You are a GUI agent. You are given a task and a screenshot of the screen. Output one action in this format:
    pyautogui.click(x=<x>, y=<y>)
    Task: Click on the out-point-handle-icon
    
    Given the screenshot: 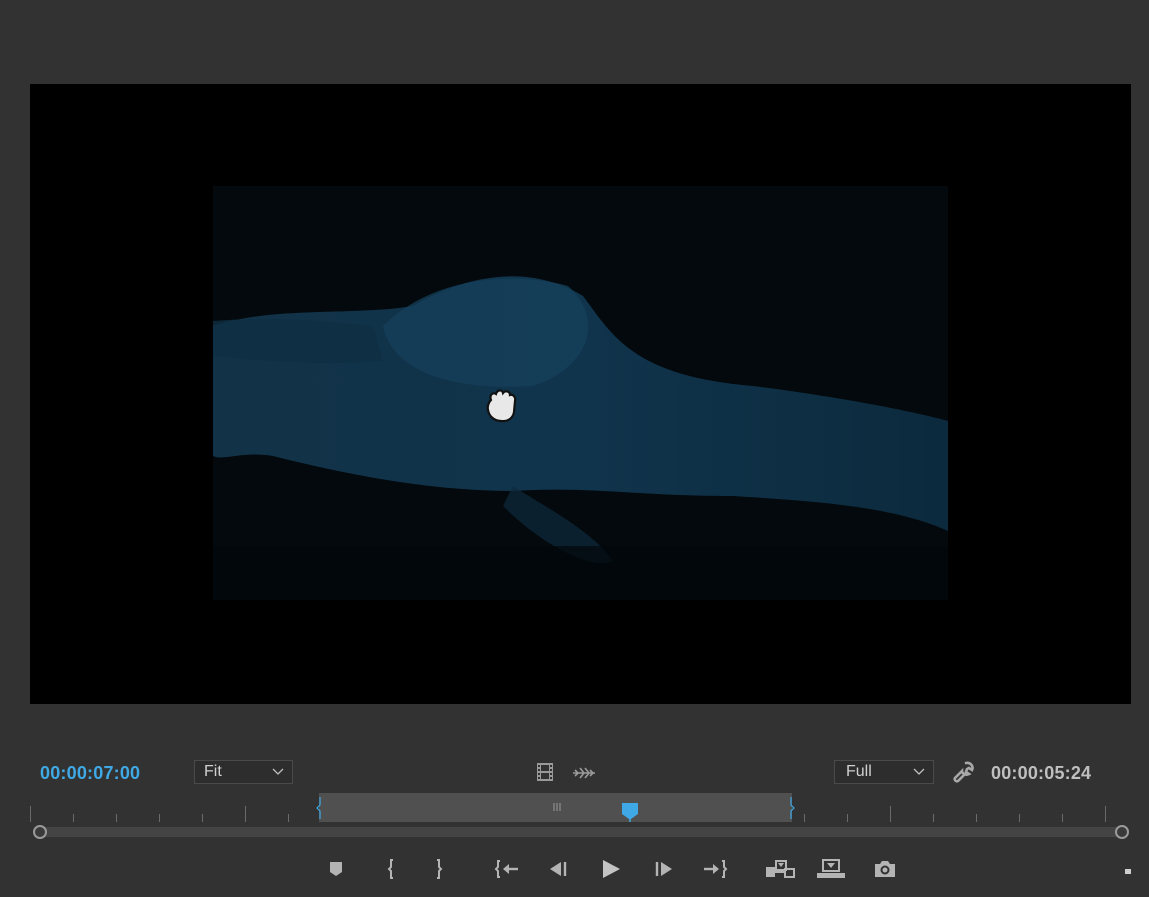 What is the action you would take?
    pyautogui.click(x=792, y=808)
    